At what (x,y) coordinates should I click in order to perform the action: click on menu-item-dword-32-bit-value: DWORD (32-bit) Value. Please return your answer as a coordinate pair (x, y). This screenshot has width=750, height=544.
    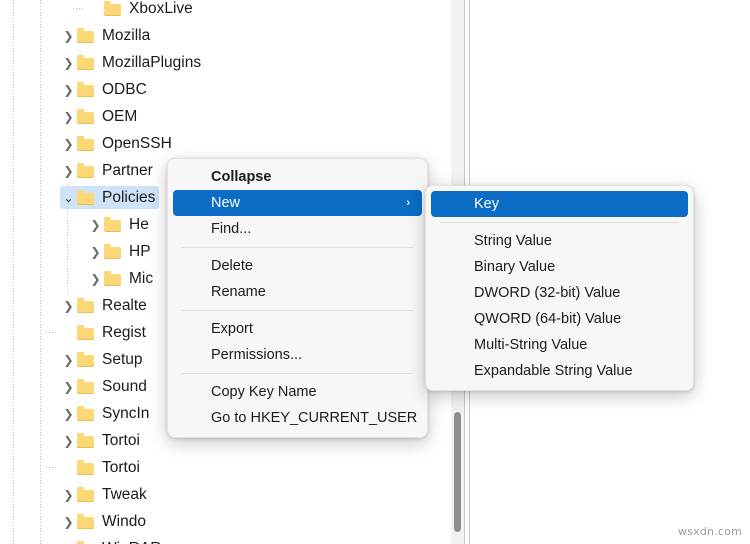
    Looking at the image, I should click on (559, 293).